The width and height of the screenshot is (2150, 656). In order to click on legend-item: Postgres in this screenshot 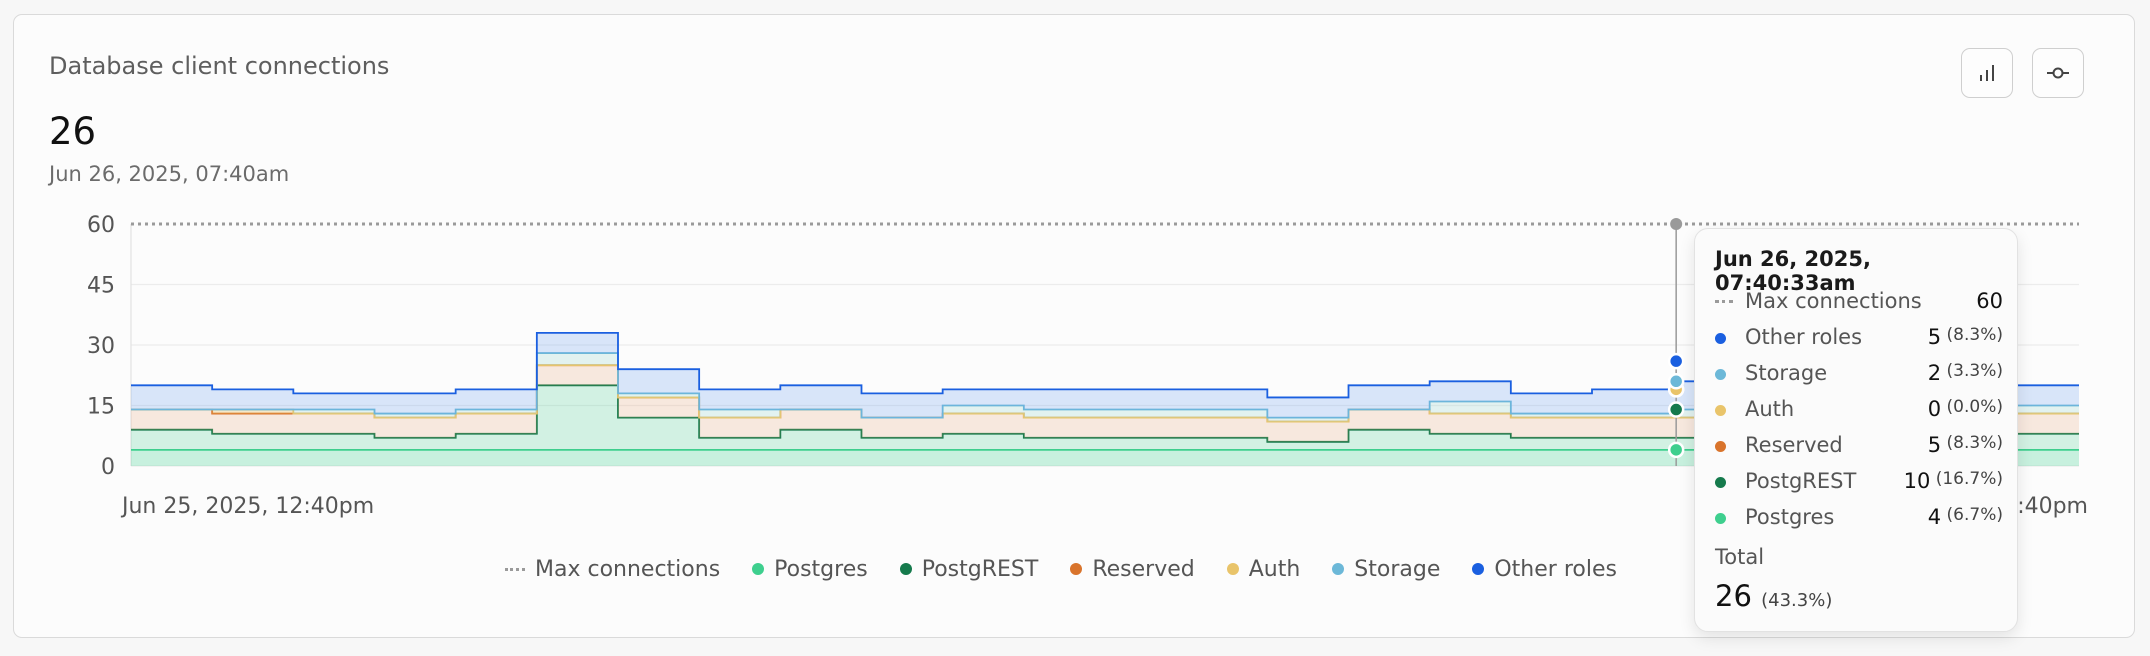, I will do `click(810, 569)`.